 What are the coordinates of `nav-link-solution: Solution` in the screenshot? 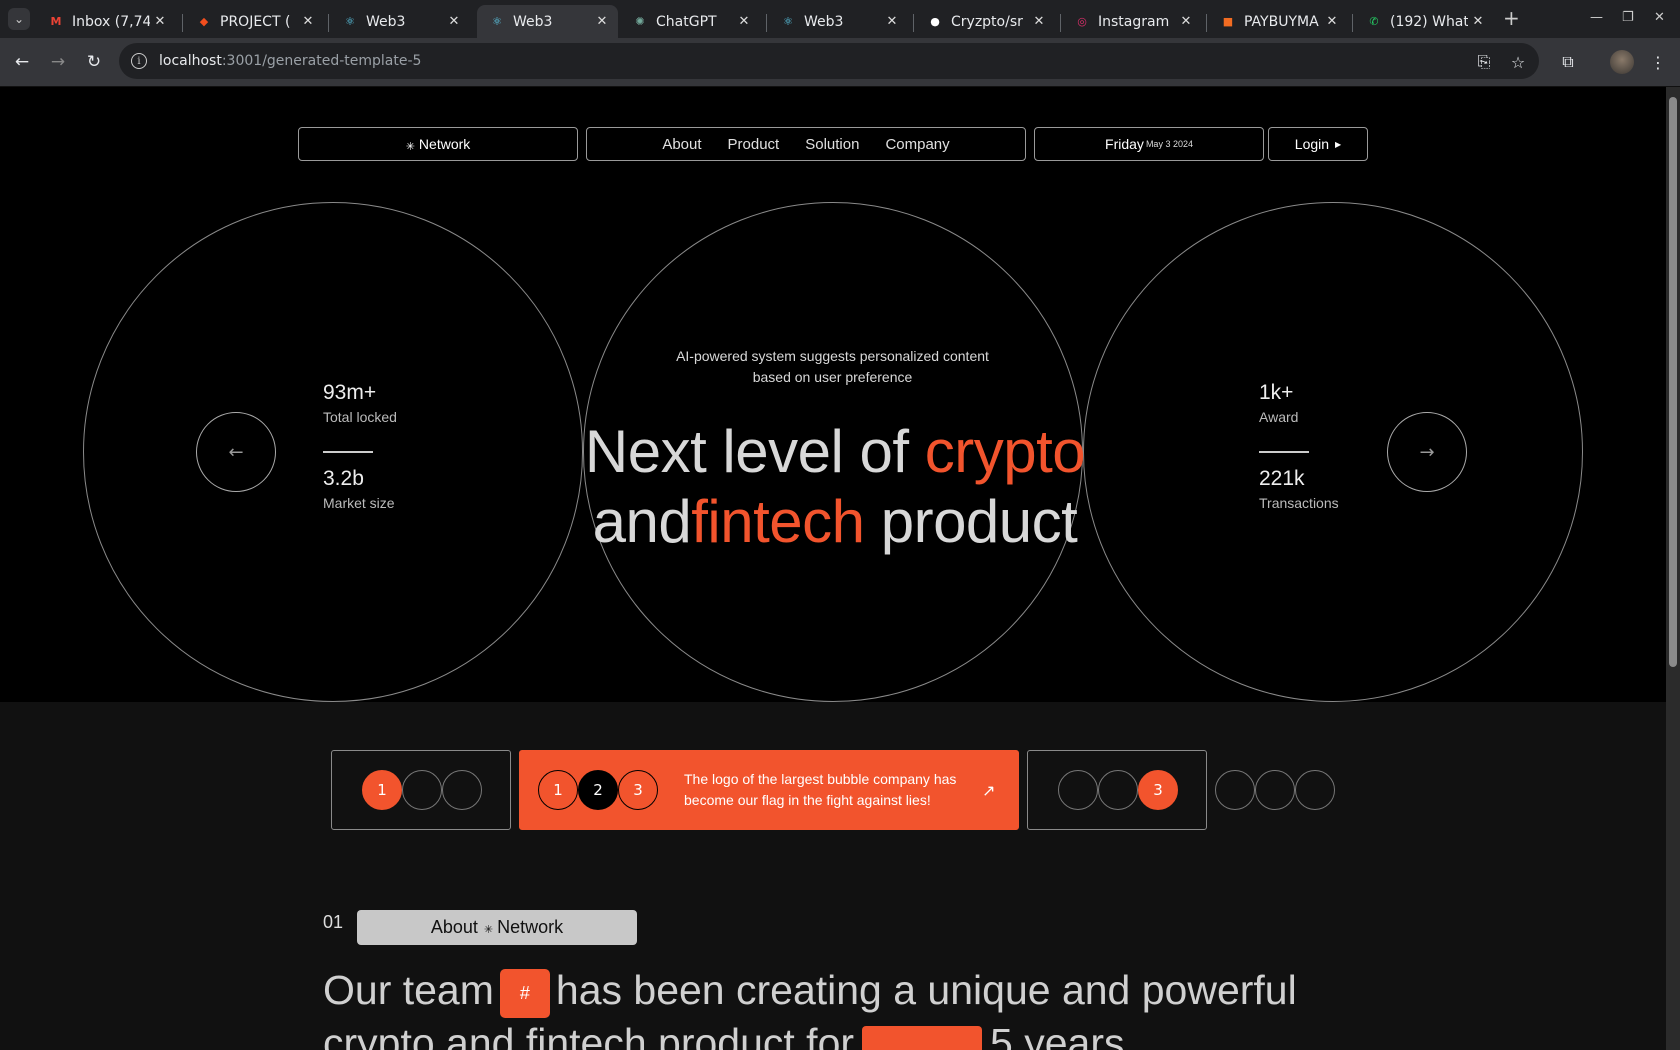 It's located at (832, 144).